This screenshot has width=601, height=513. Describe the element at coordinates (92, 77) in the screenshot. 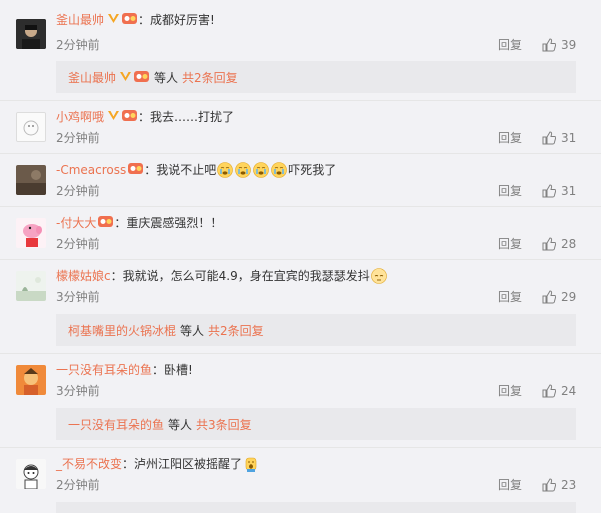

I see `sub-reply-username: 釜山最帅` at that location.